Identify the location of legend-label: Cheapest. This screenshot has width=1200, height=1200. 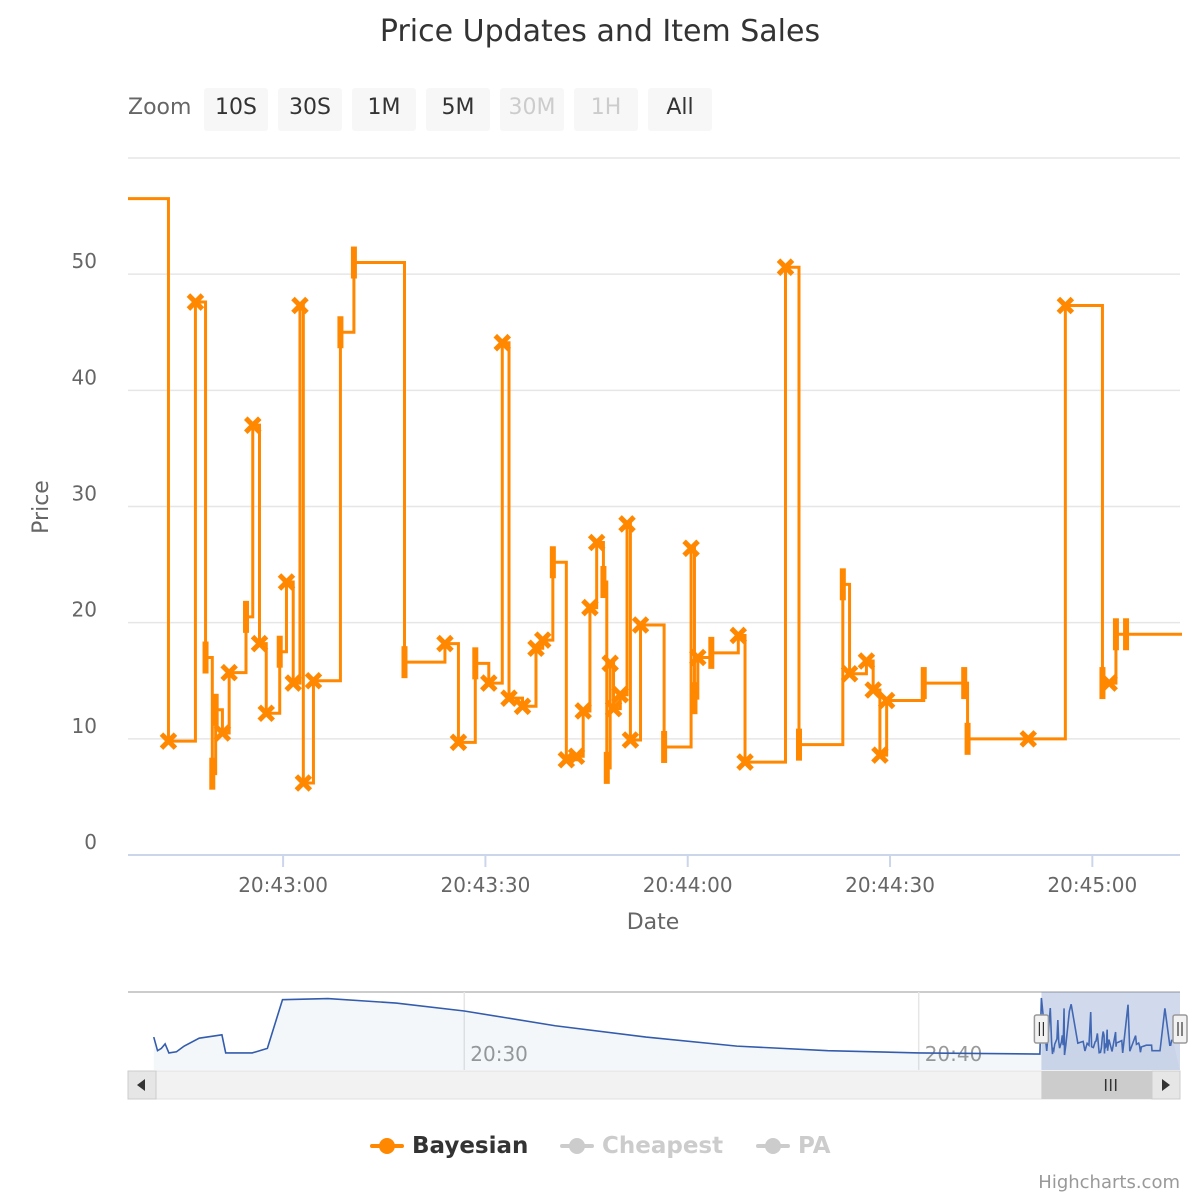
(663, 1146).